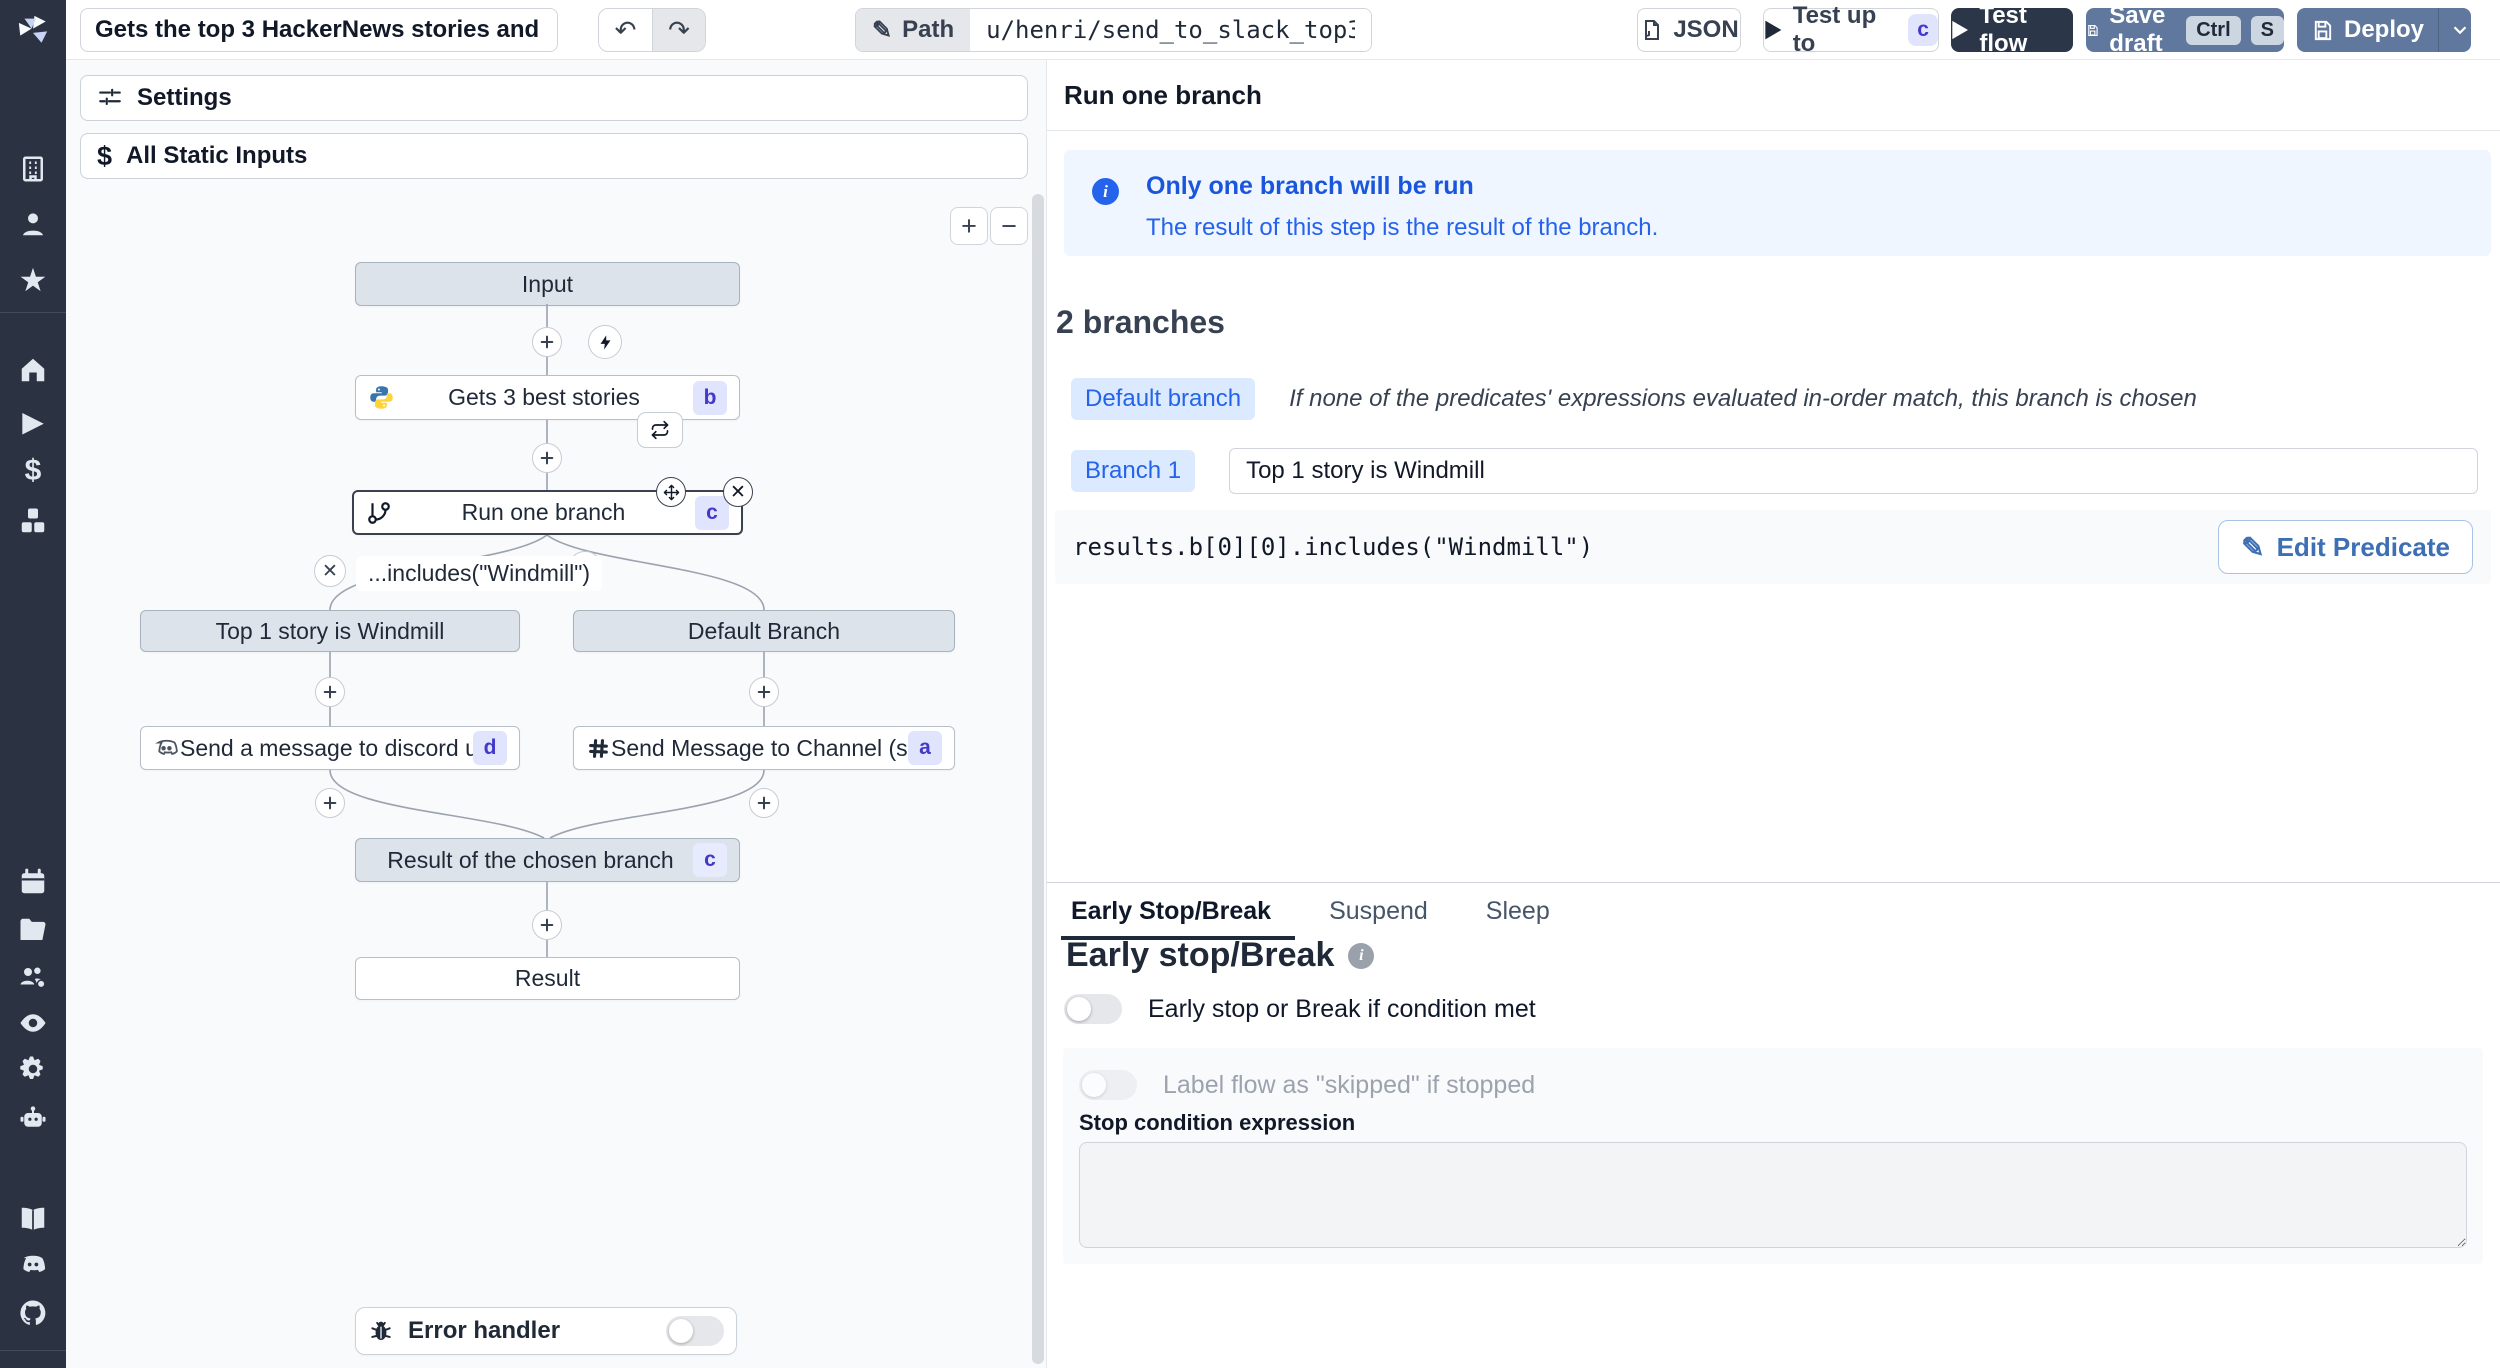 This screenshot has height=1368, width=2500. I want to click on schedules-calendar-icon, so click(33, 882).